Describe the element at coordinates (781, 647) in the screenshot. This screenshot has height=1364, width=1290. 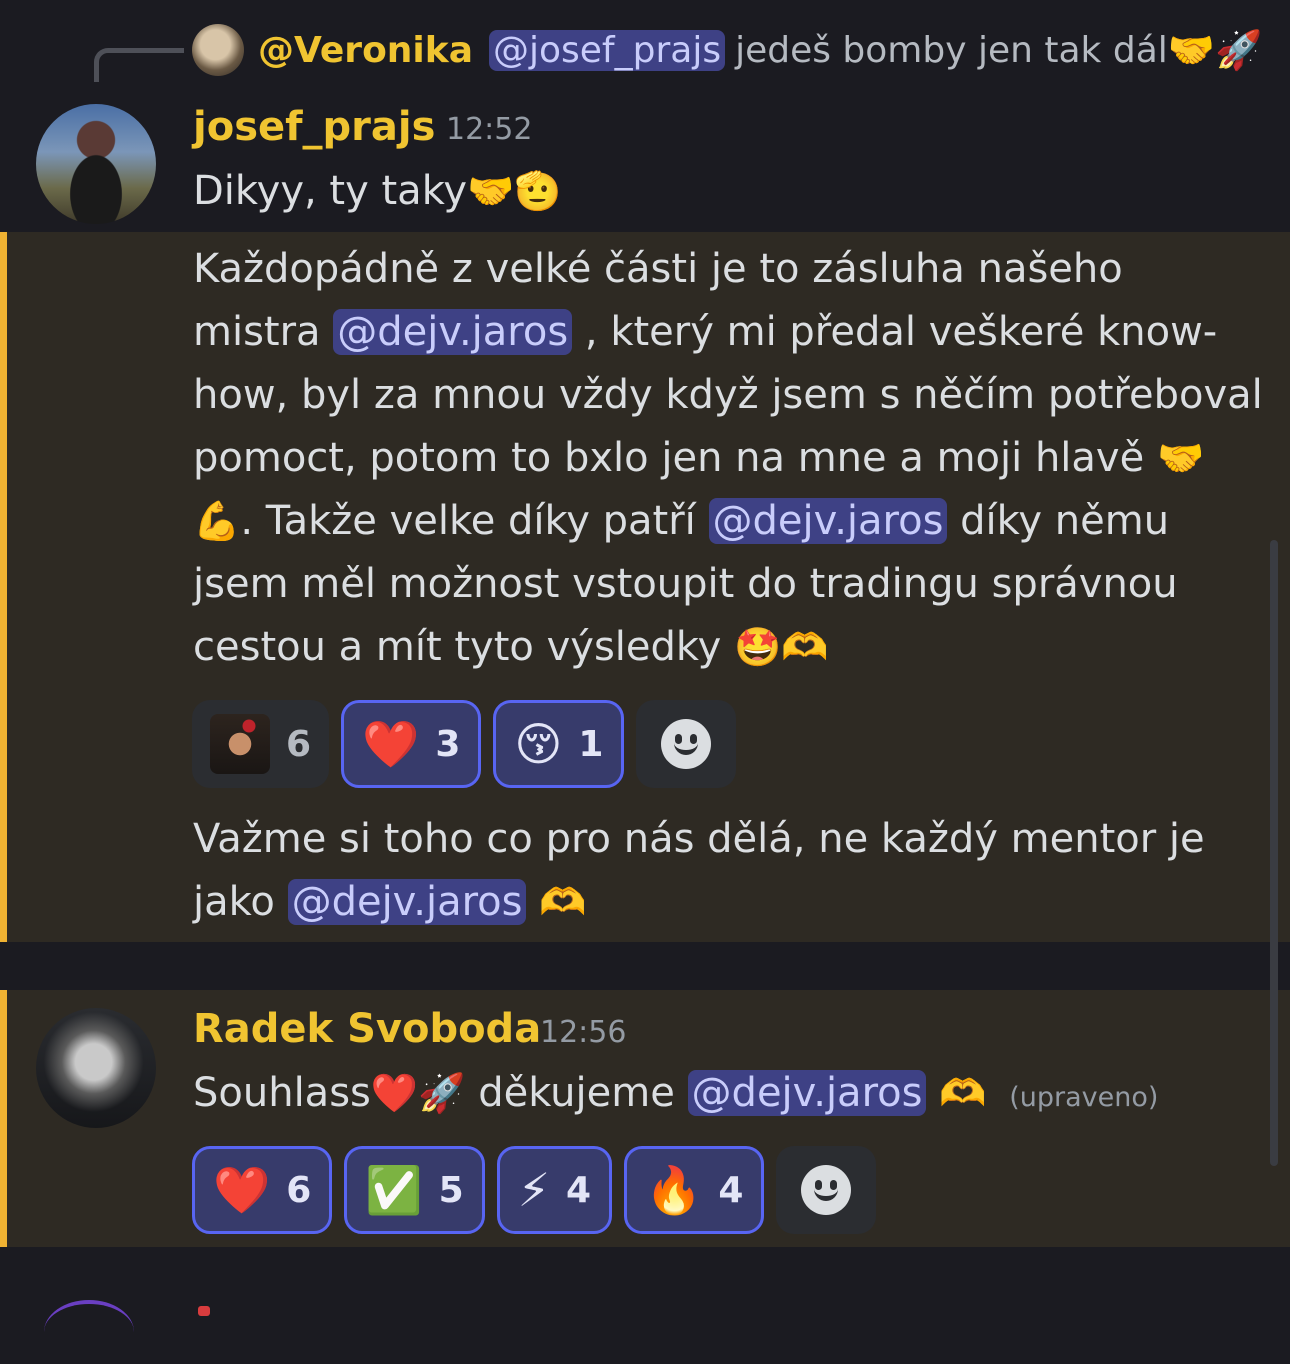
I see `message-emojis: 🤩🫶` at that location.